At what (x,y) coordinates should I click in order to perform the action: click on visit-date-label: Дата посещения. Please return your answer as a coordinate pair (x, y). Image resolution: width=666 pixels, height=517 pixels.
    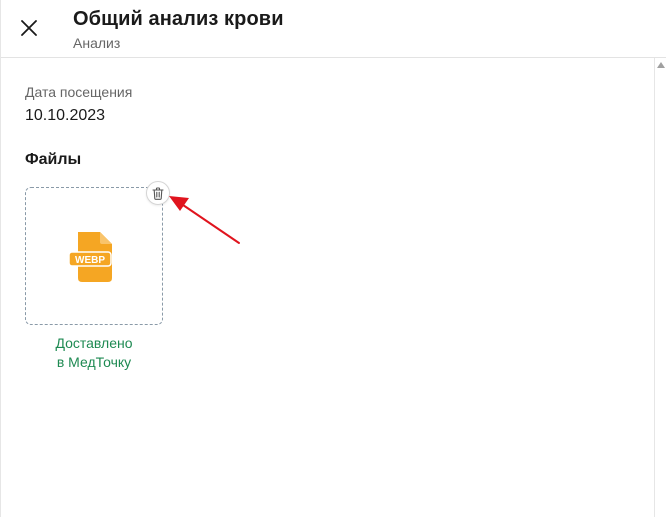
    Looking at the image, I should click on (79, 92).